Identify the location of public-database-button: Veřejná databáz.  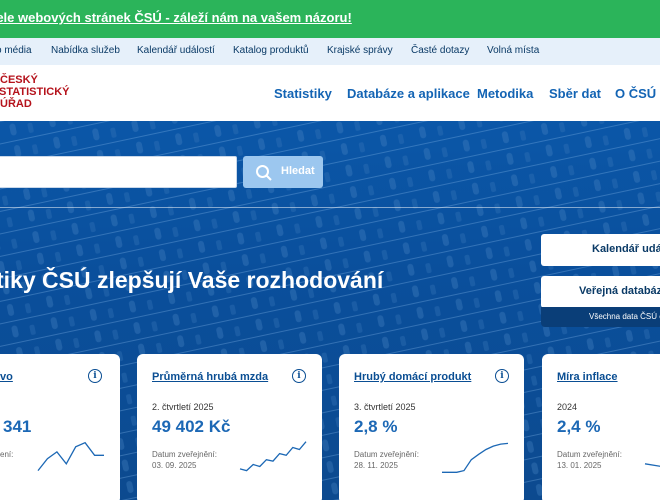
(600, 292).